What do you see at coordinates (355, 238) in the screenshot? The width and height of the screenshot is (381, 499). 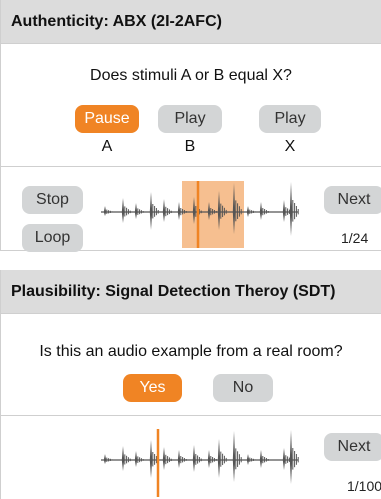 I see `trial-counter: 1/24` at bounding box center [355, 238].